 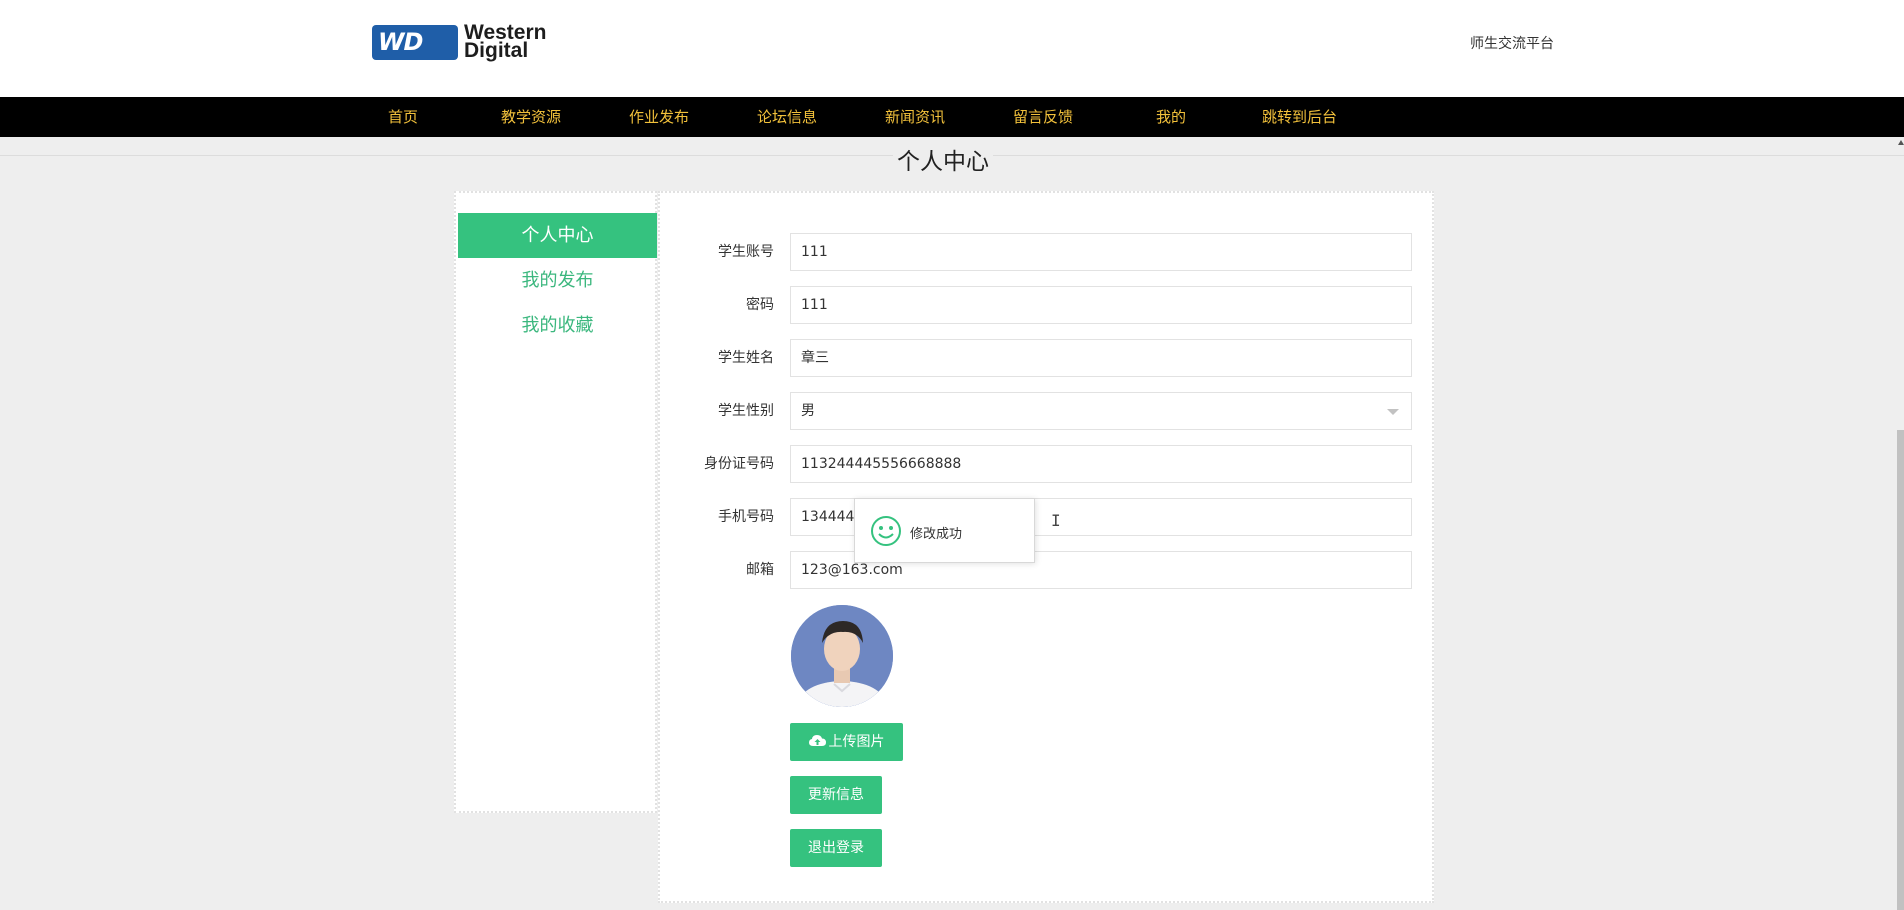 What do you see at coordinates (1299, 117) in the screenshot?
I see `nav-item-admin: 跳转到后台` at bounding box center [1299, 117].